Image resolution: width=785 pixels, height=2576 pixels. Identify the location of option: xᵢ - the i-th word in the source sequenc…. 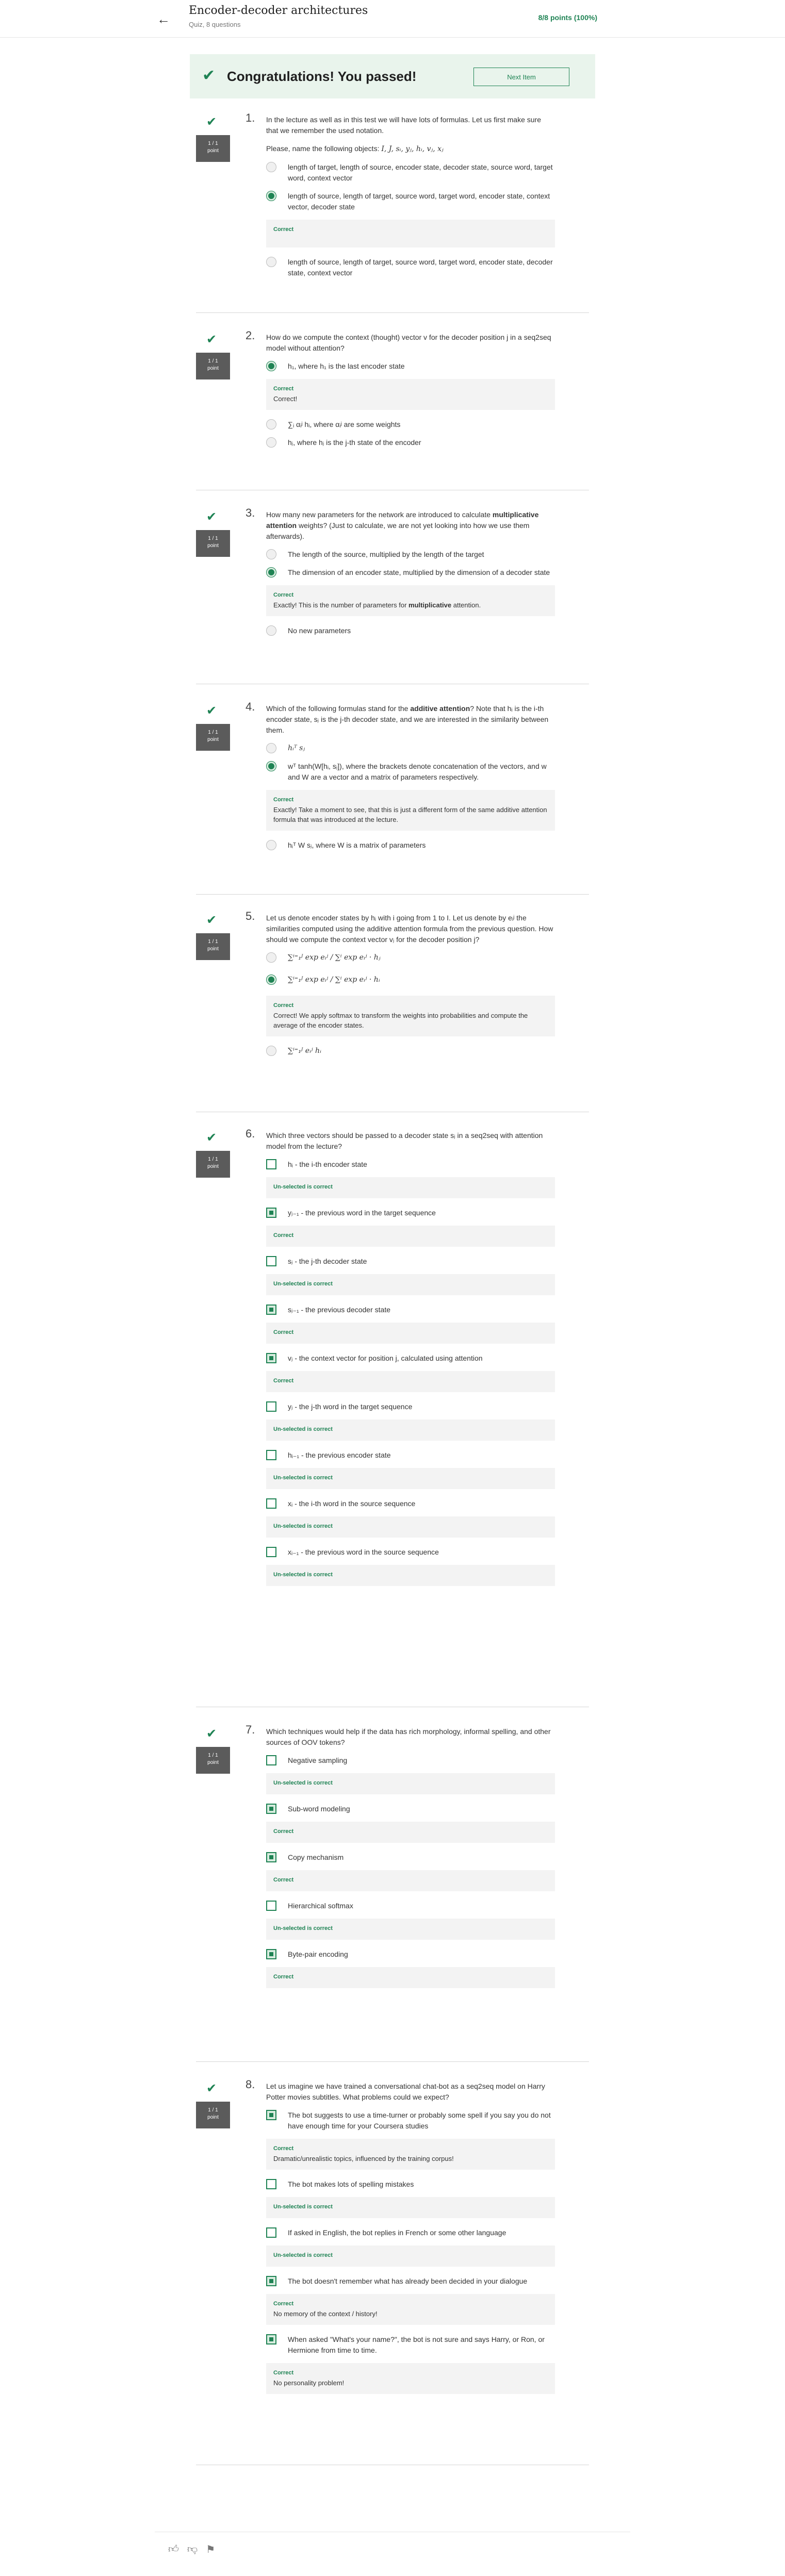
(411, 1503).